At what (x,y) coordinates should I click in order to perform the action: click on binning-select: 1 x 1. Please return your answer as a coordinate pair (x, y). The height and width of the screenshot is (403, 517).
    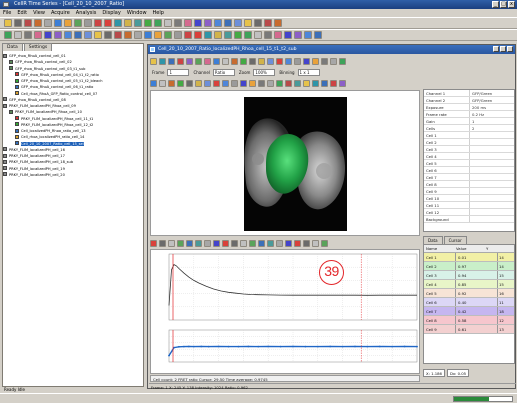
    Looking at the image, I should click on (308, 72).